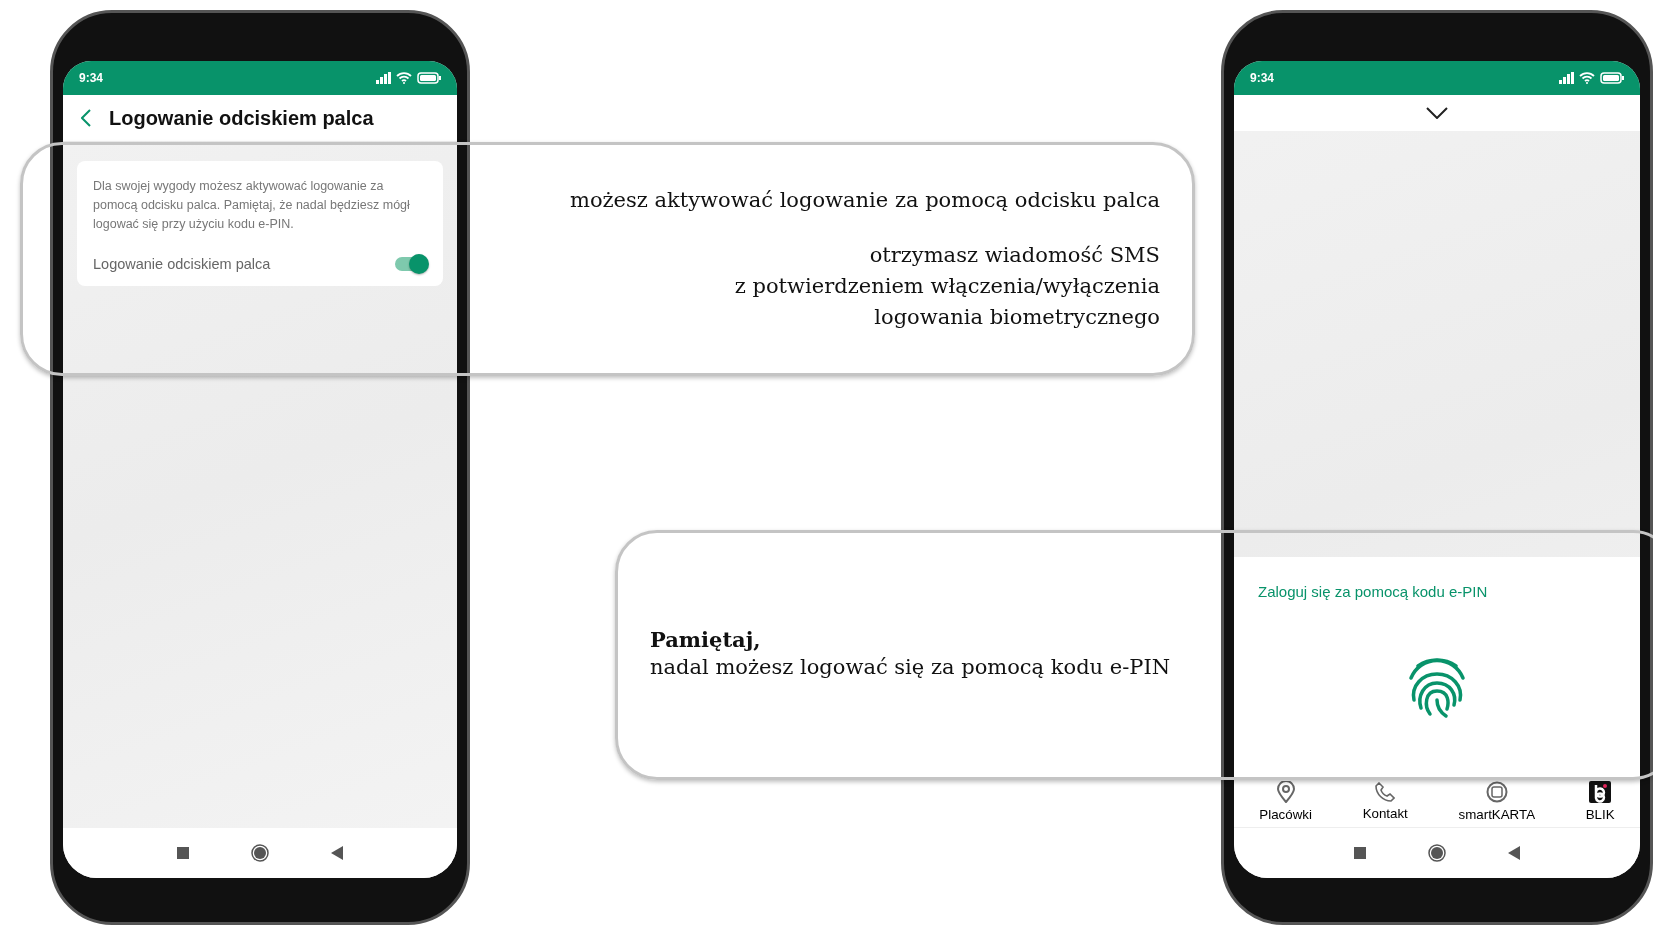 This screenshot has height=927, width=1653. I want to click on setting-label: Logowanie odciskiem palca, so click(182, 264).